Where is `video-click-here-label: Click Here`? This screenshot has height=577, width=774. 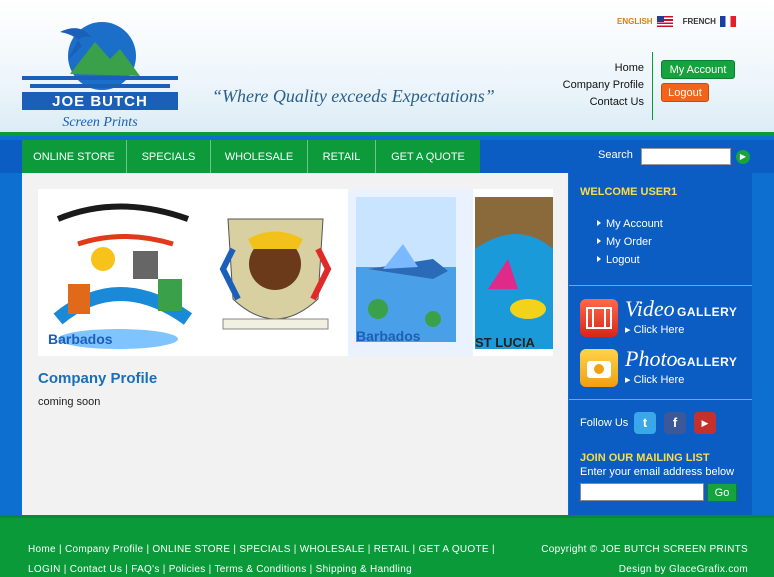
video-click-here-label: Click Here is located at coordinates (659, 330).